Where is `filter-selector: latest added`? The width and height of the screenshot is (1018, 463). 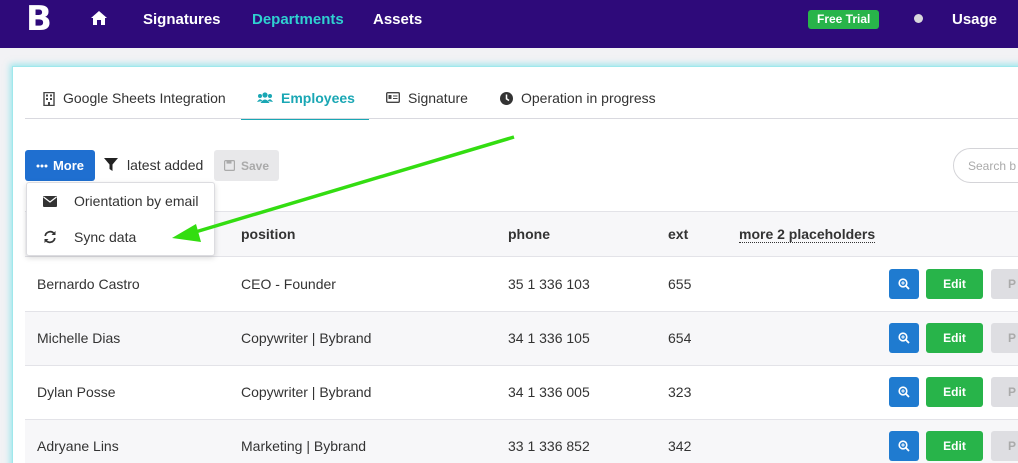
filter-selector: latest added is located at coordinates (153, 165).